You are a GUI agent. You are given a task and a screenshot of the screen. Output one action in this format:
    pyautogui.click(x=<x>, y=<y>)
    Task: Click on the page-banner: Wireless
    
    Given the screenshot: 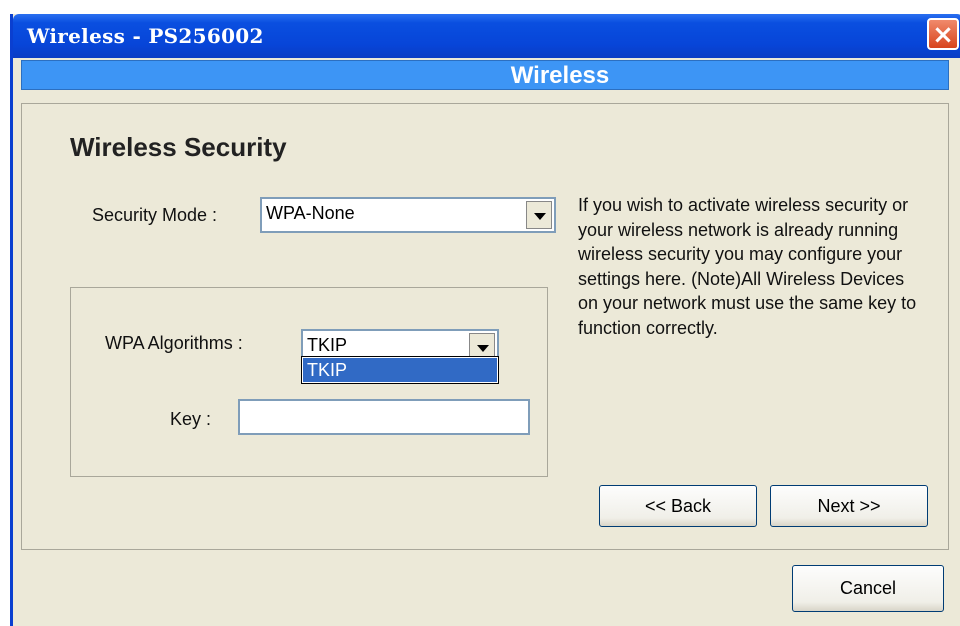 What is the action you would take?
    pyautogui.click(x=485, y=75)
    